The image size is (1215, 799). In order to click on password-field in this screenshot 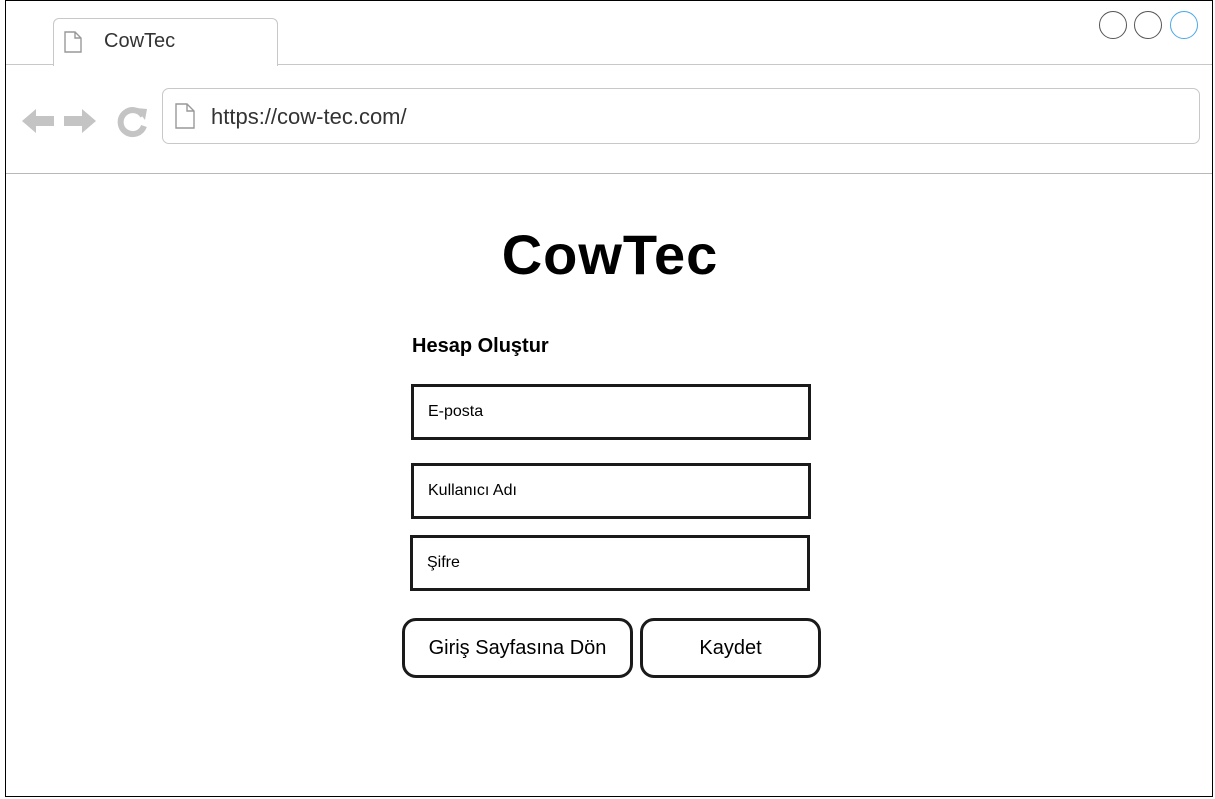, I will do `click(610, 563)`.